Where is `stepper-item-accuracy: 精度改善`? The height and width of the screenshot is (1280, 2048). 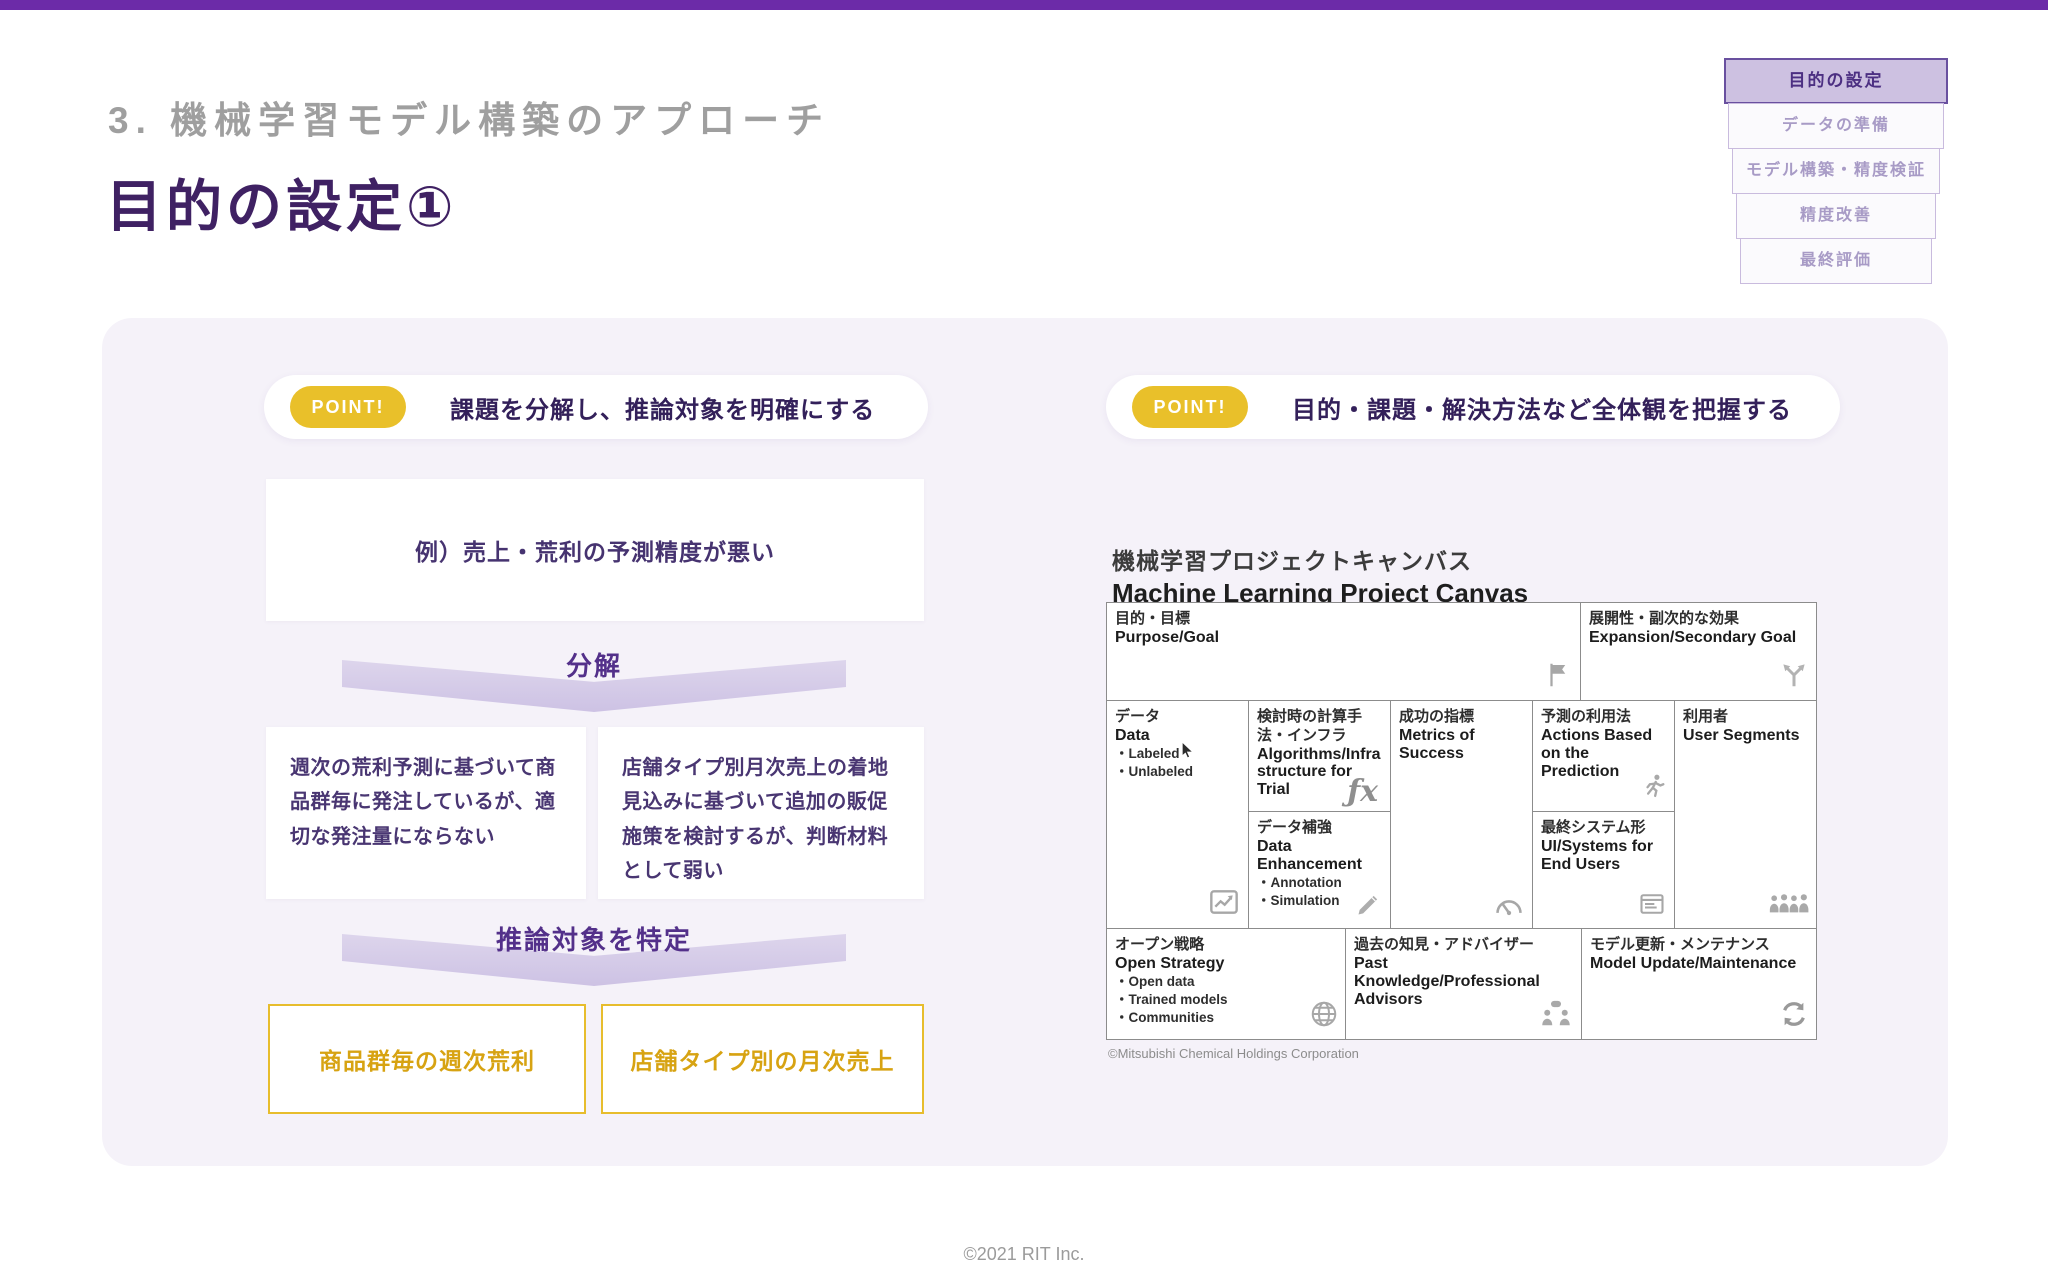 stepper-item-accuracy: 精度改善 is located at coordinates (1836, 216).